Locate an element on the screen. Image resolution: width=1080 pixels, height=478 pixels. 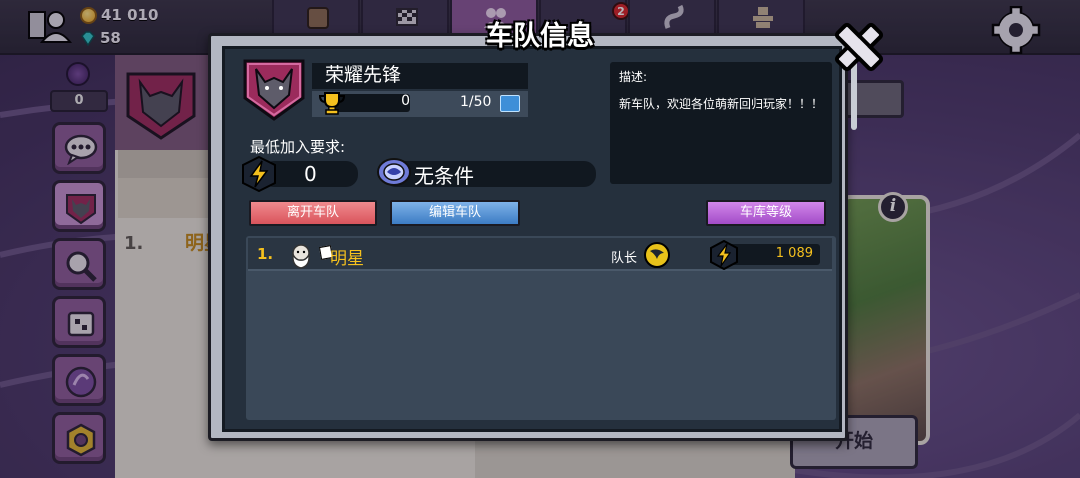
wolf-emblem-icon is located at coordinates (274, 90).